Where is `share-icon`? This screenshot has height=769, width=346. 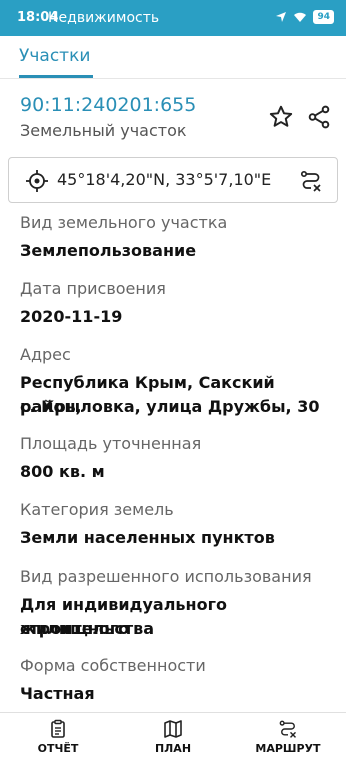
share-icon is located at coordinates (319, 117).